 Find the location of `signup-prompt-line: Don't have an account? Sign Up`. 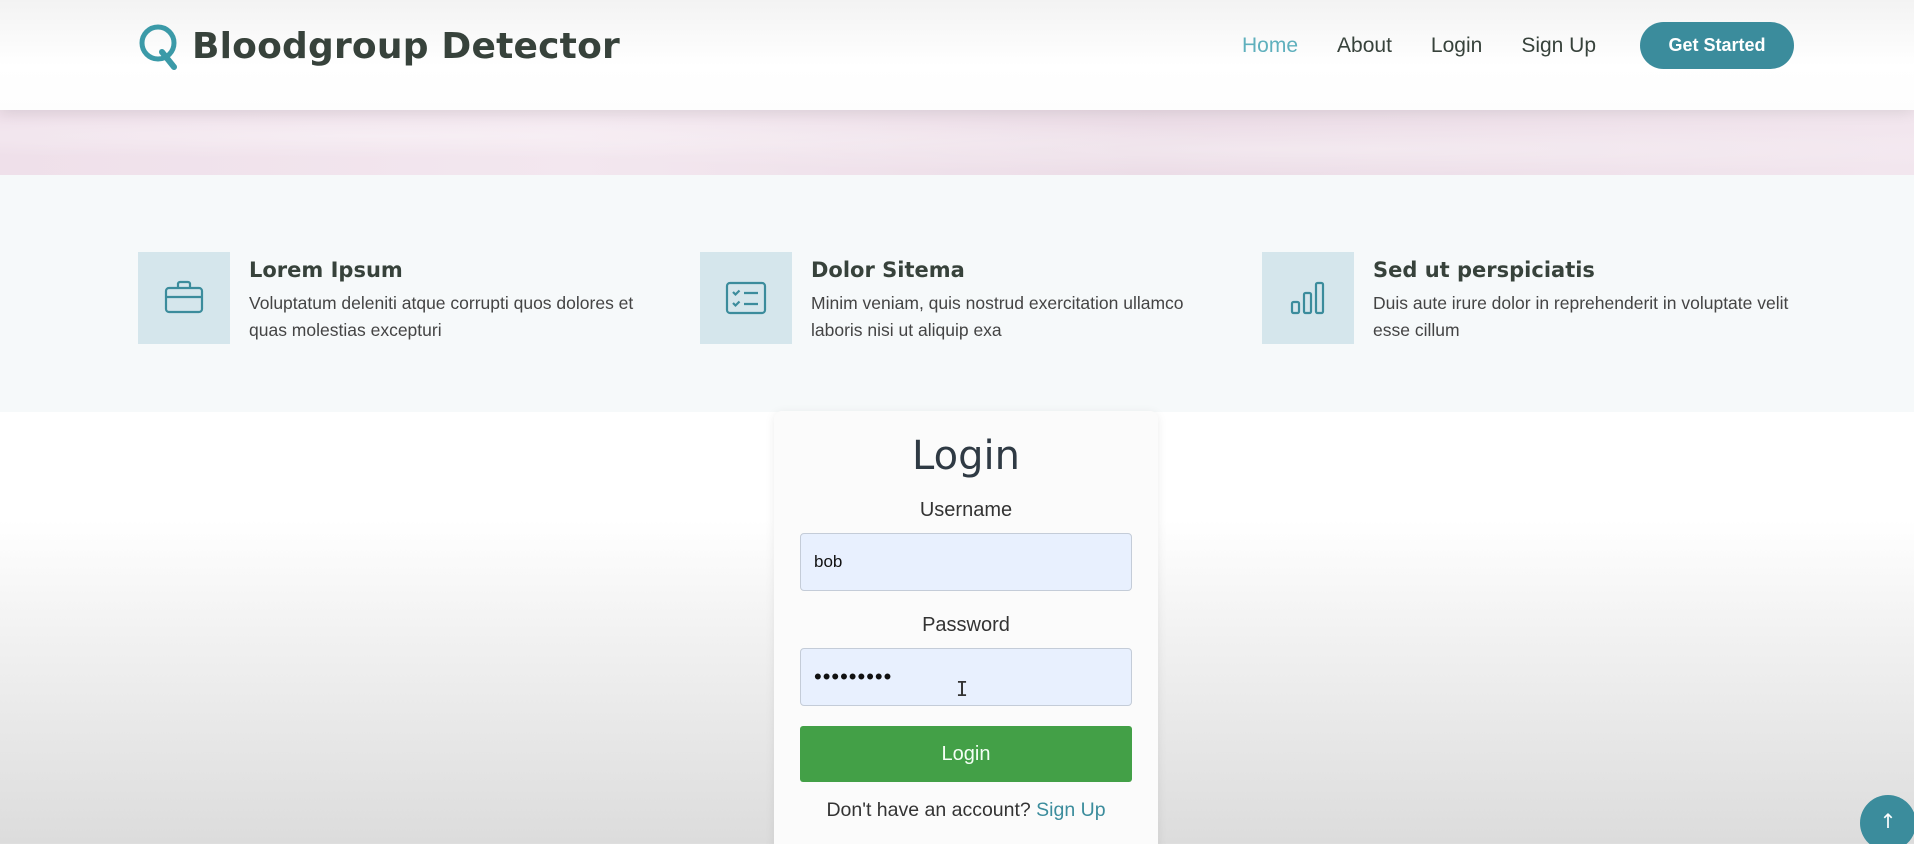

signup-prompt-line: Don't have an account? Sign Up is located at coordinates (966, 810).